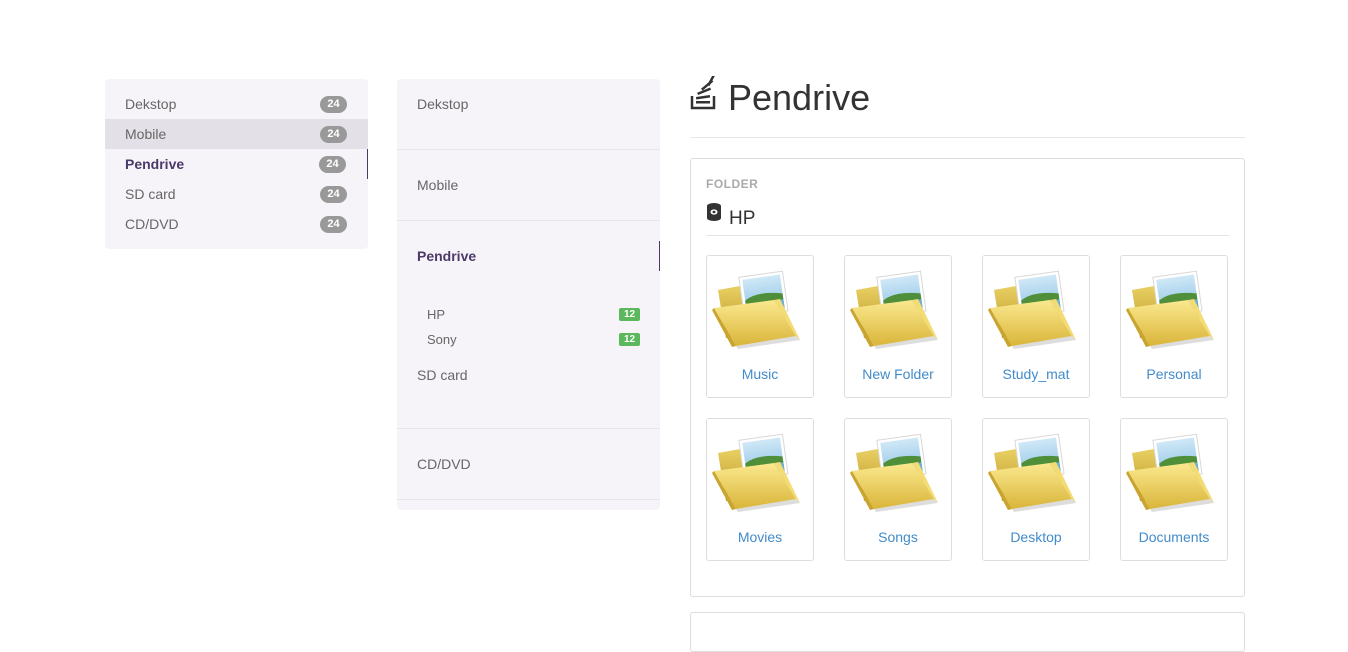 The width and height of the screenshot is (1348, 652). What do you see at coordinates (704, 97) in the screenshot?
I see `stack-icon` at bounding box center [704, 97].